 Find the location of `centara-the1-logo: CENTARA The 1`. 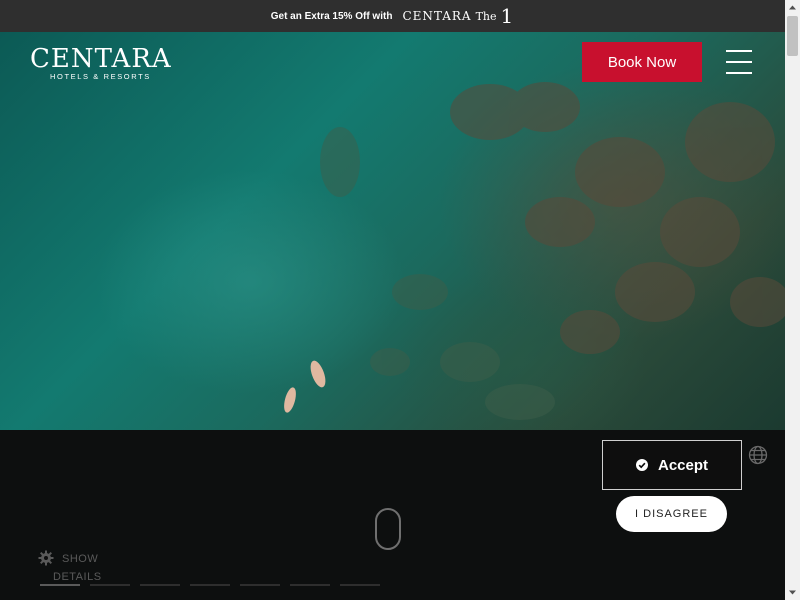

centara-the1-logo: CENTARA The 1 is located at coordinates (458, 16).